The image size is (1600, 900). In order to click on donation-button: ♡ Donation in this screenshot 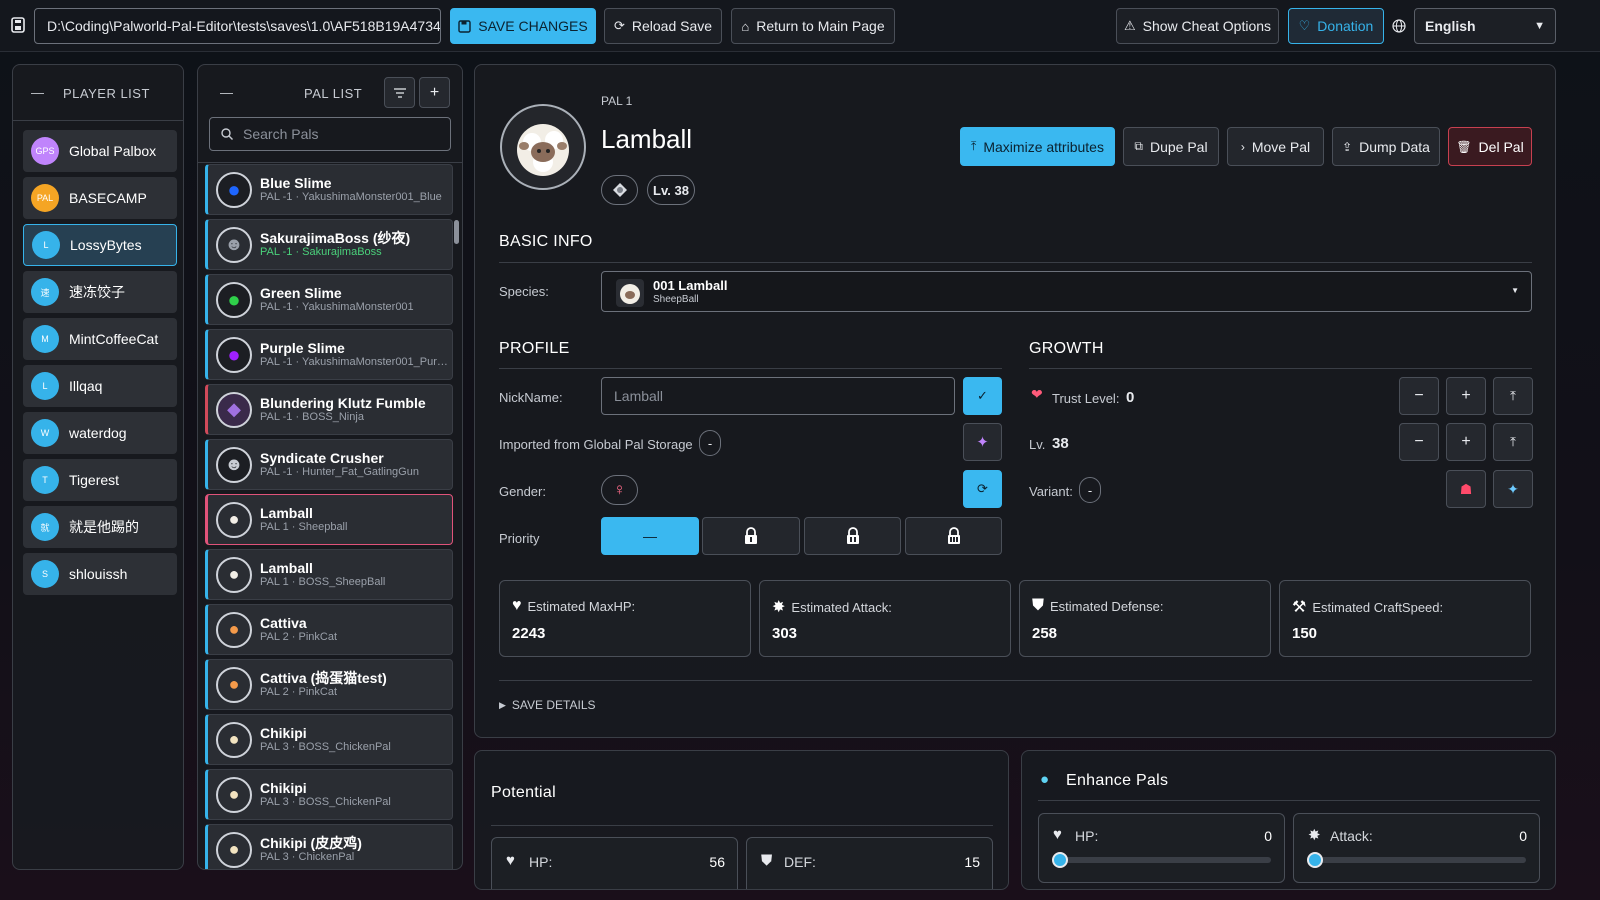, I will do `click(1336, 26)`.